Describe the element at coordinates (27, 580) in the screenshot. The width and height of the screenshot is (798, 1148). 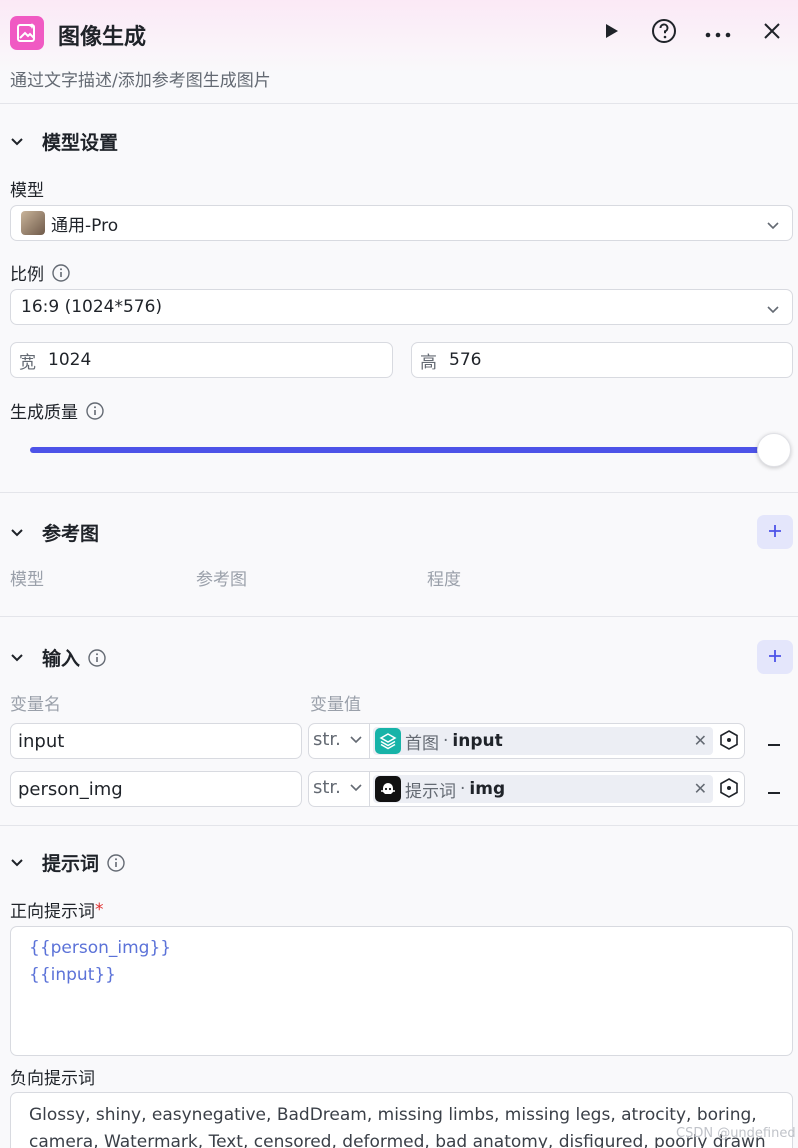
I see `reference-col-model: 模型` at that location.